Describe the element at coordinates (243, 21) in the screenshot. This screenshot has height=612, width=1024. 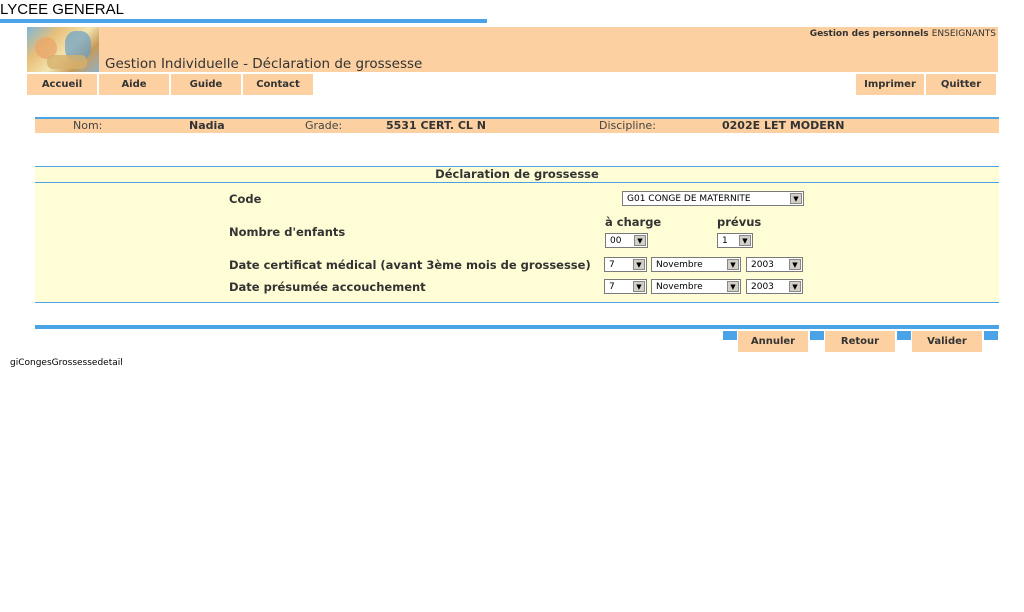
I see `top-divider` at that location.